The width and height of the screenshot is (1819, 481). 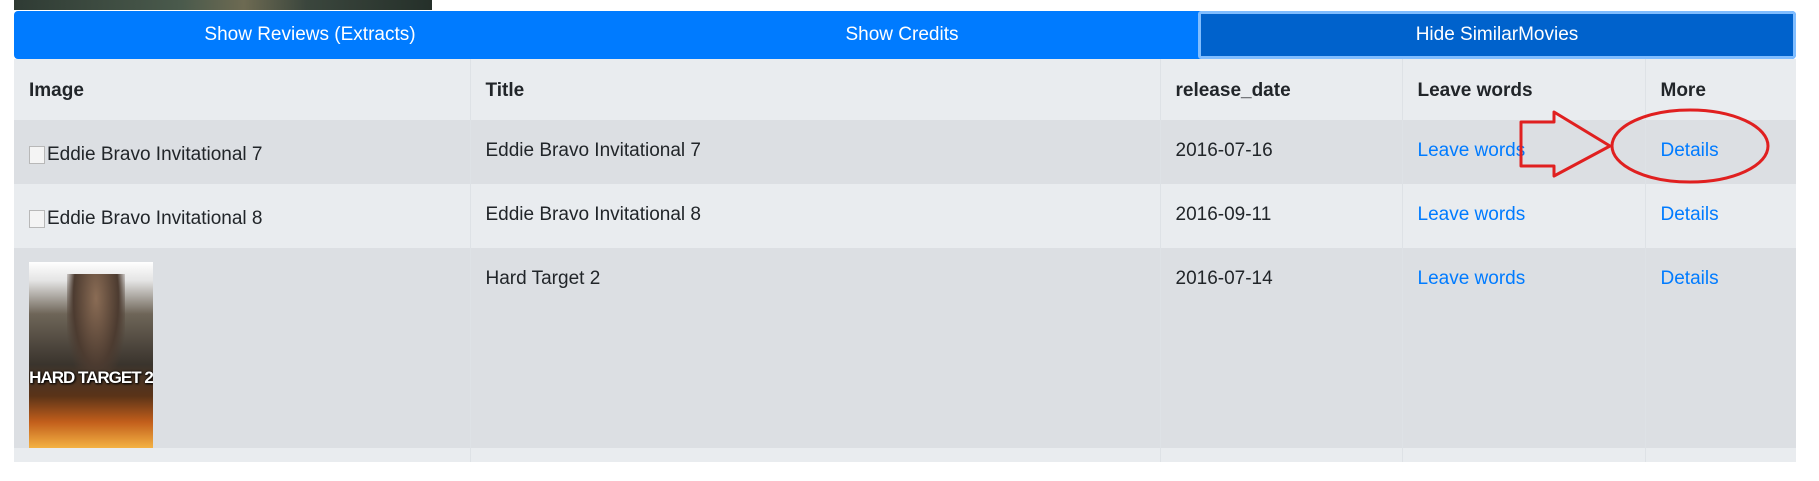 What do you see at coordinates (1523, 89) in the screenshot?
I see `column-header-leave-words: Leave words` at bounding box center [1523, 89].